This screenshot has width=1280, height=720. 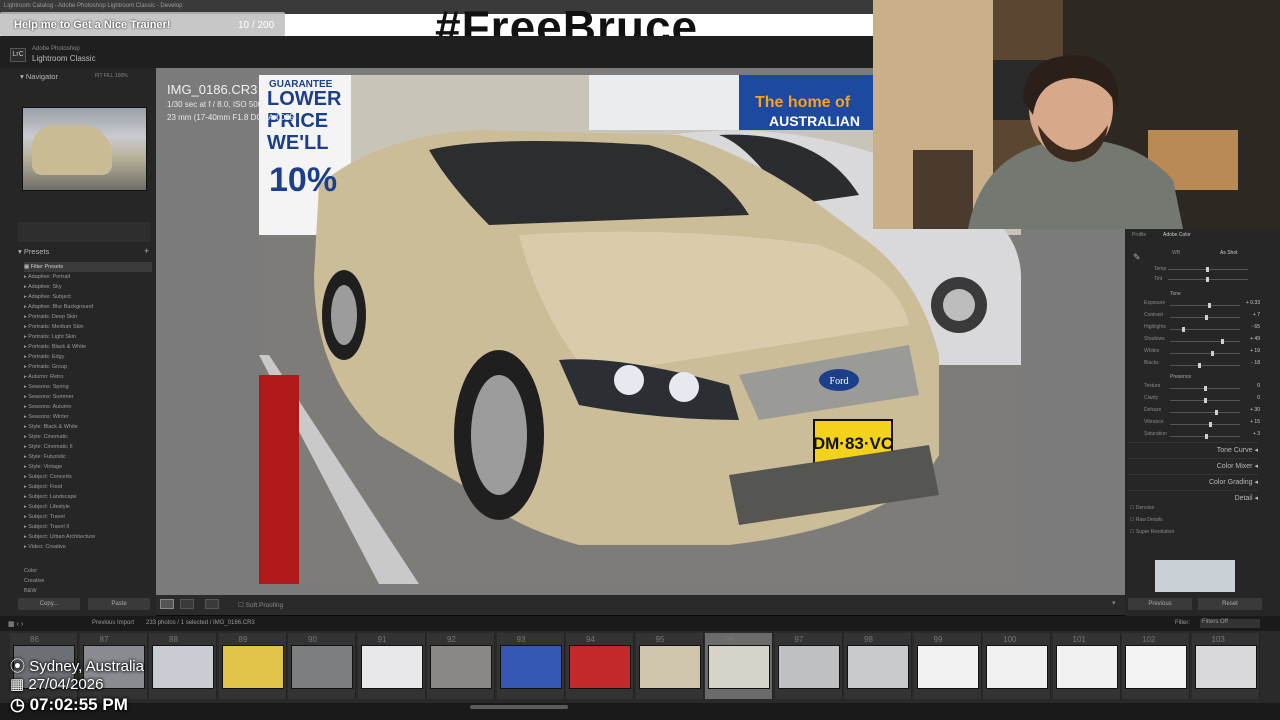 I want to click on filmstrip-cell: 98, so click(x=878, y=666).